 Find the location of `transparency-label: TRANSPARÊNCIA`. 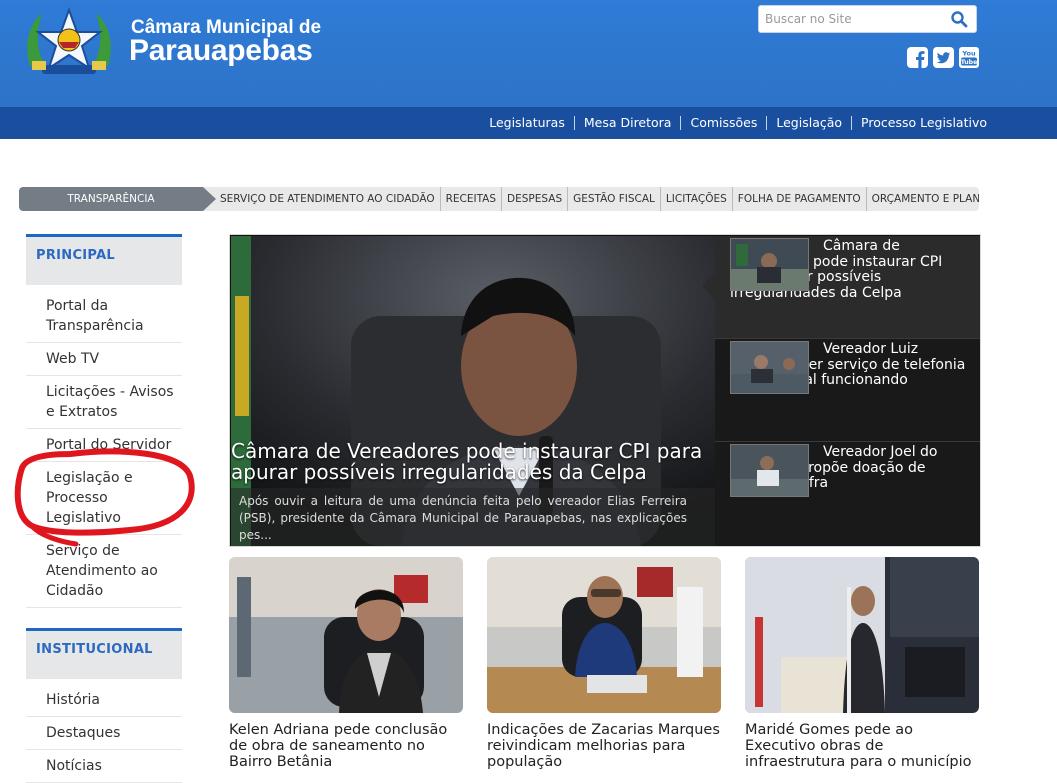

transparency-label: TRANSPARÊNCIA is located at coordinates (111, 199).